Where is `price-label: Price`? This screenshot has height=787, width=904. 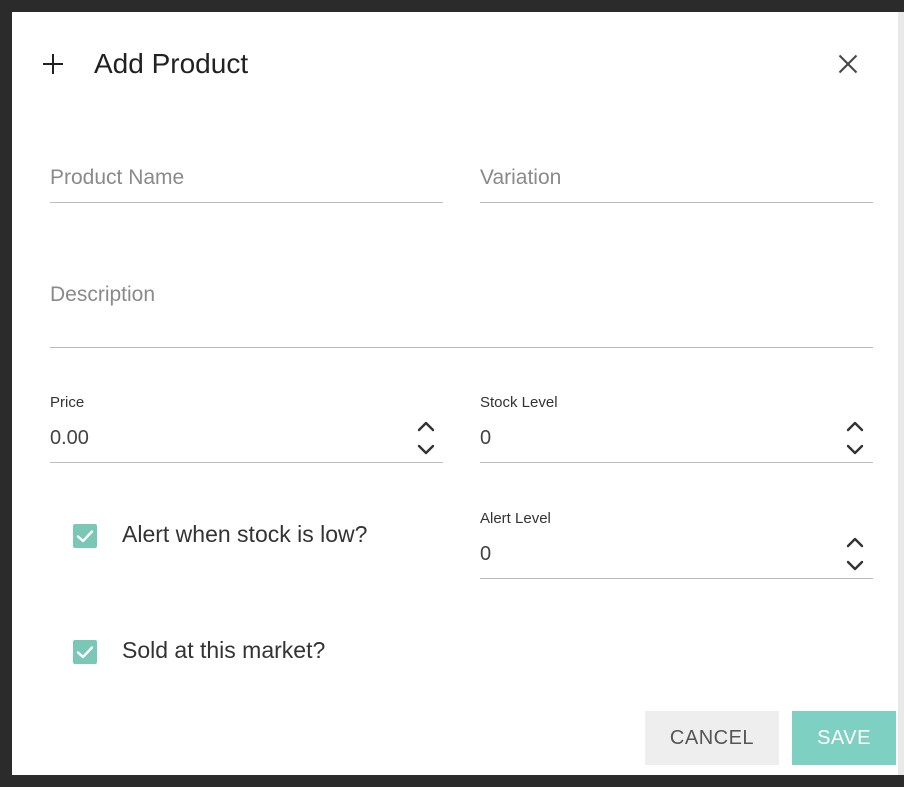
price-label: Price is located at coordinates (67, 402).